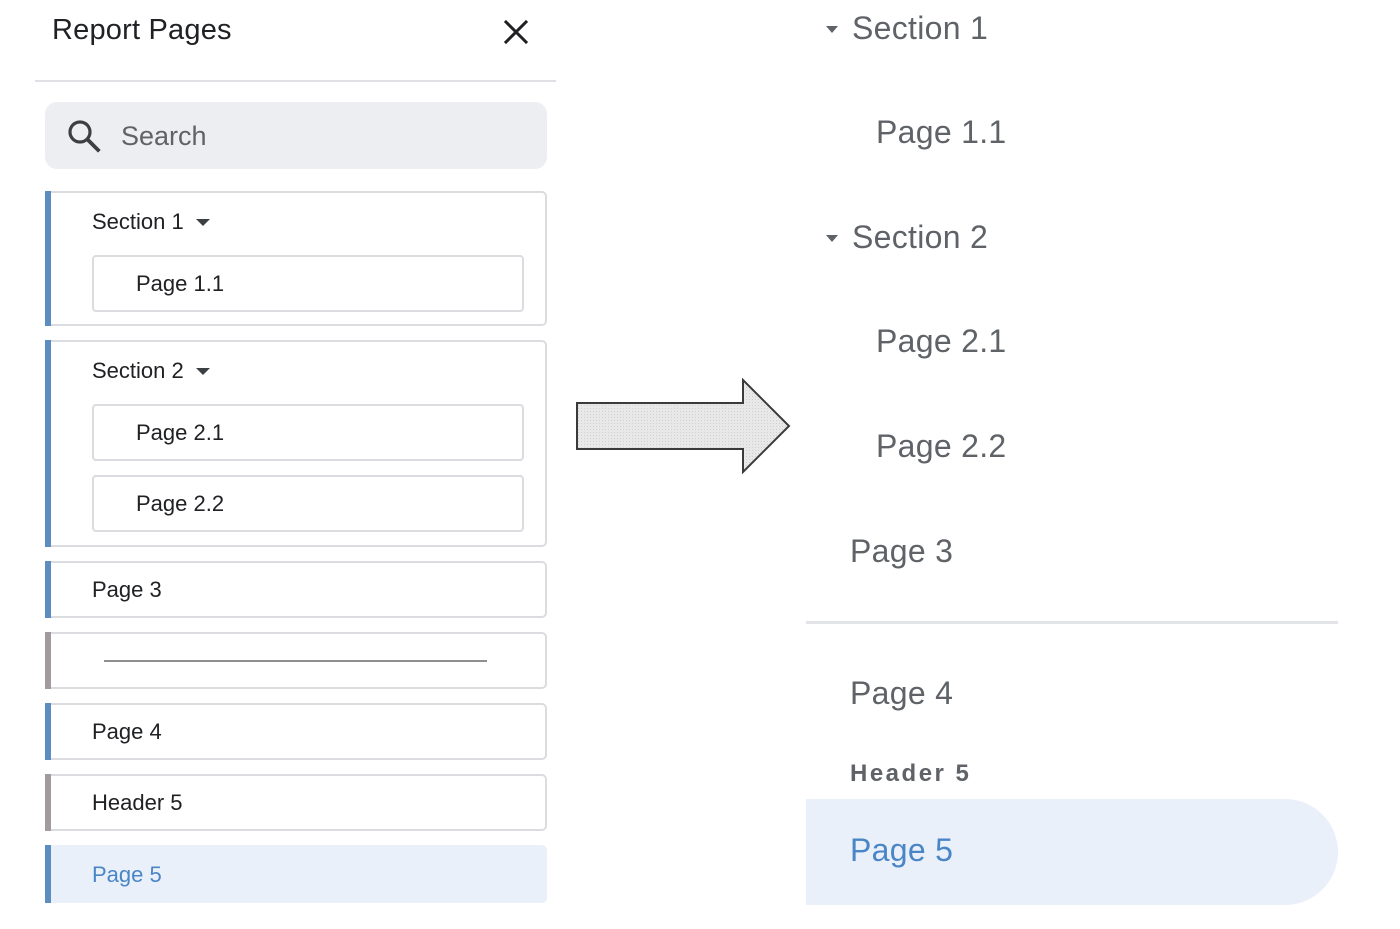 The height and width of the screenshot is (929, 1400). What do you see at coordinates (84, 136) in the screenshot?
I see `search-icon` at bounding box center [84, 136].